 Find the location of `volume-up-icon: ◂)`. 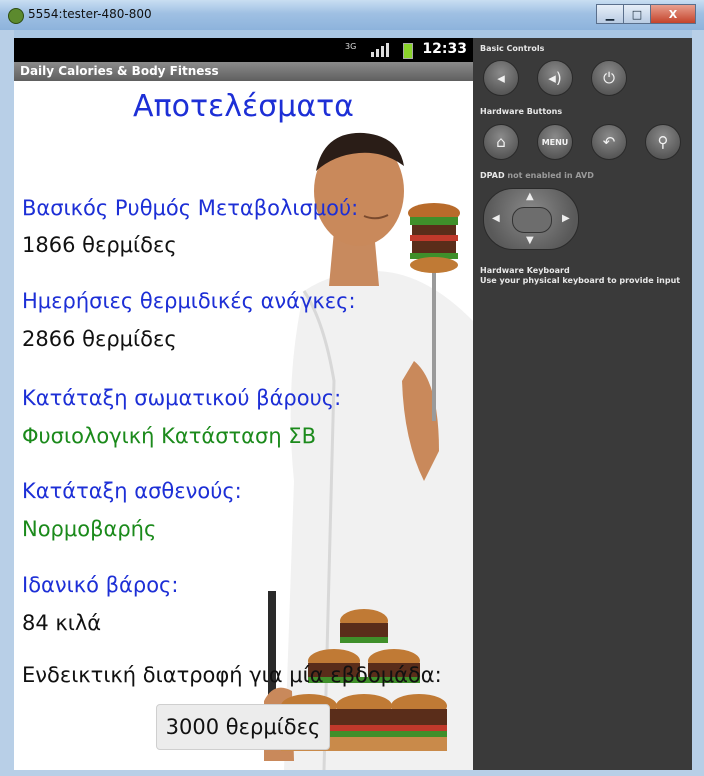

volume-up-icon: ◂) is located at coordinates (555, 78).